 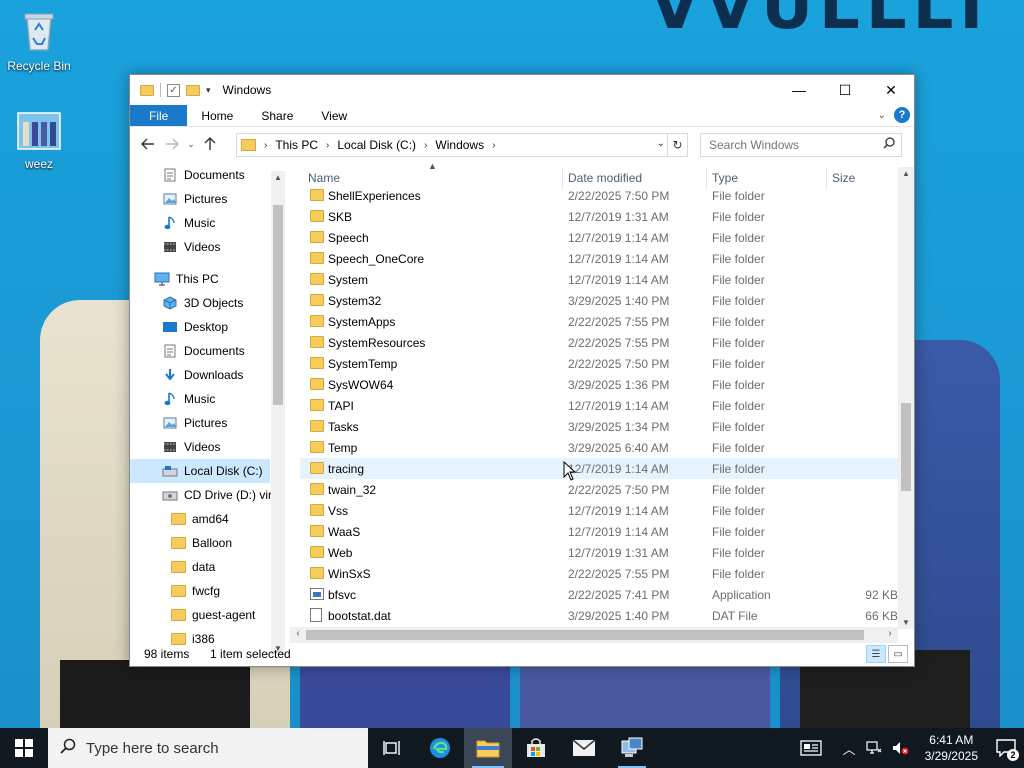 I want to click on file-row: TAPI 12/7/2019 1:14 AM File folder, so click(x=599, y=405).